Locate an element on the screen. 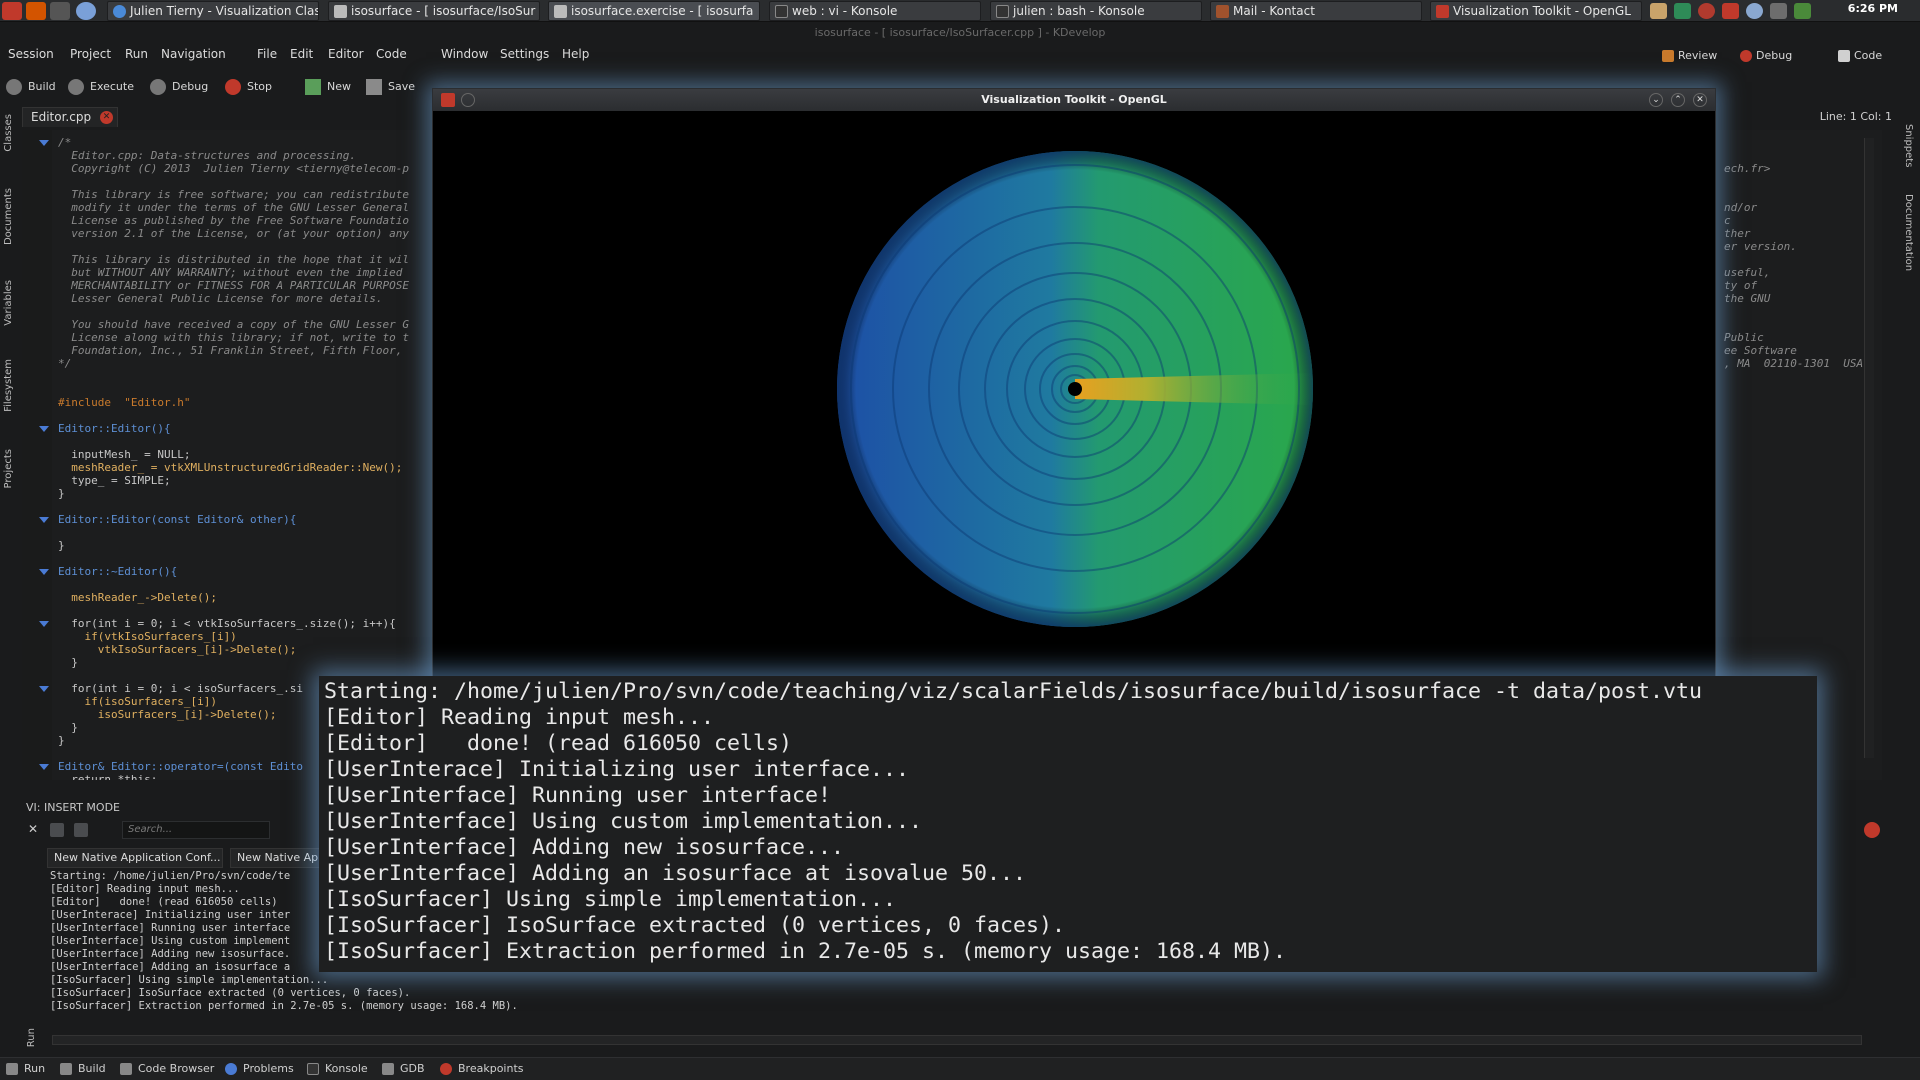 Image resolution: width=1920 pixels, height=1080 pixels. task-konsole-web: web : vi - Konsole is located at coordinates (875, 11).